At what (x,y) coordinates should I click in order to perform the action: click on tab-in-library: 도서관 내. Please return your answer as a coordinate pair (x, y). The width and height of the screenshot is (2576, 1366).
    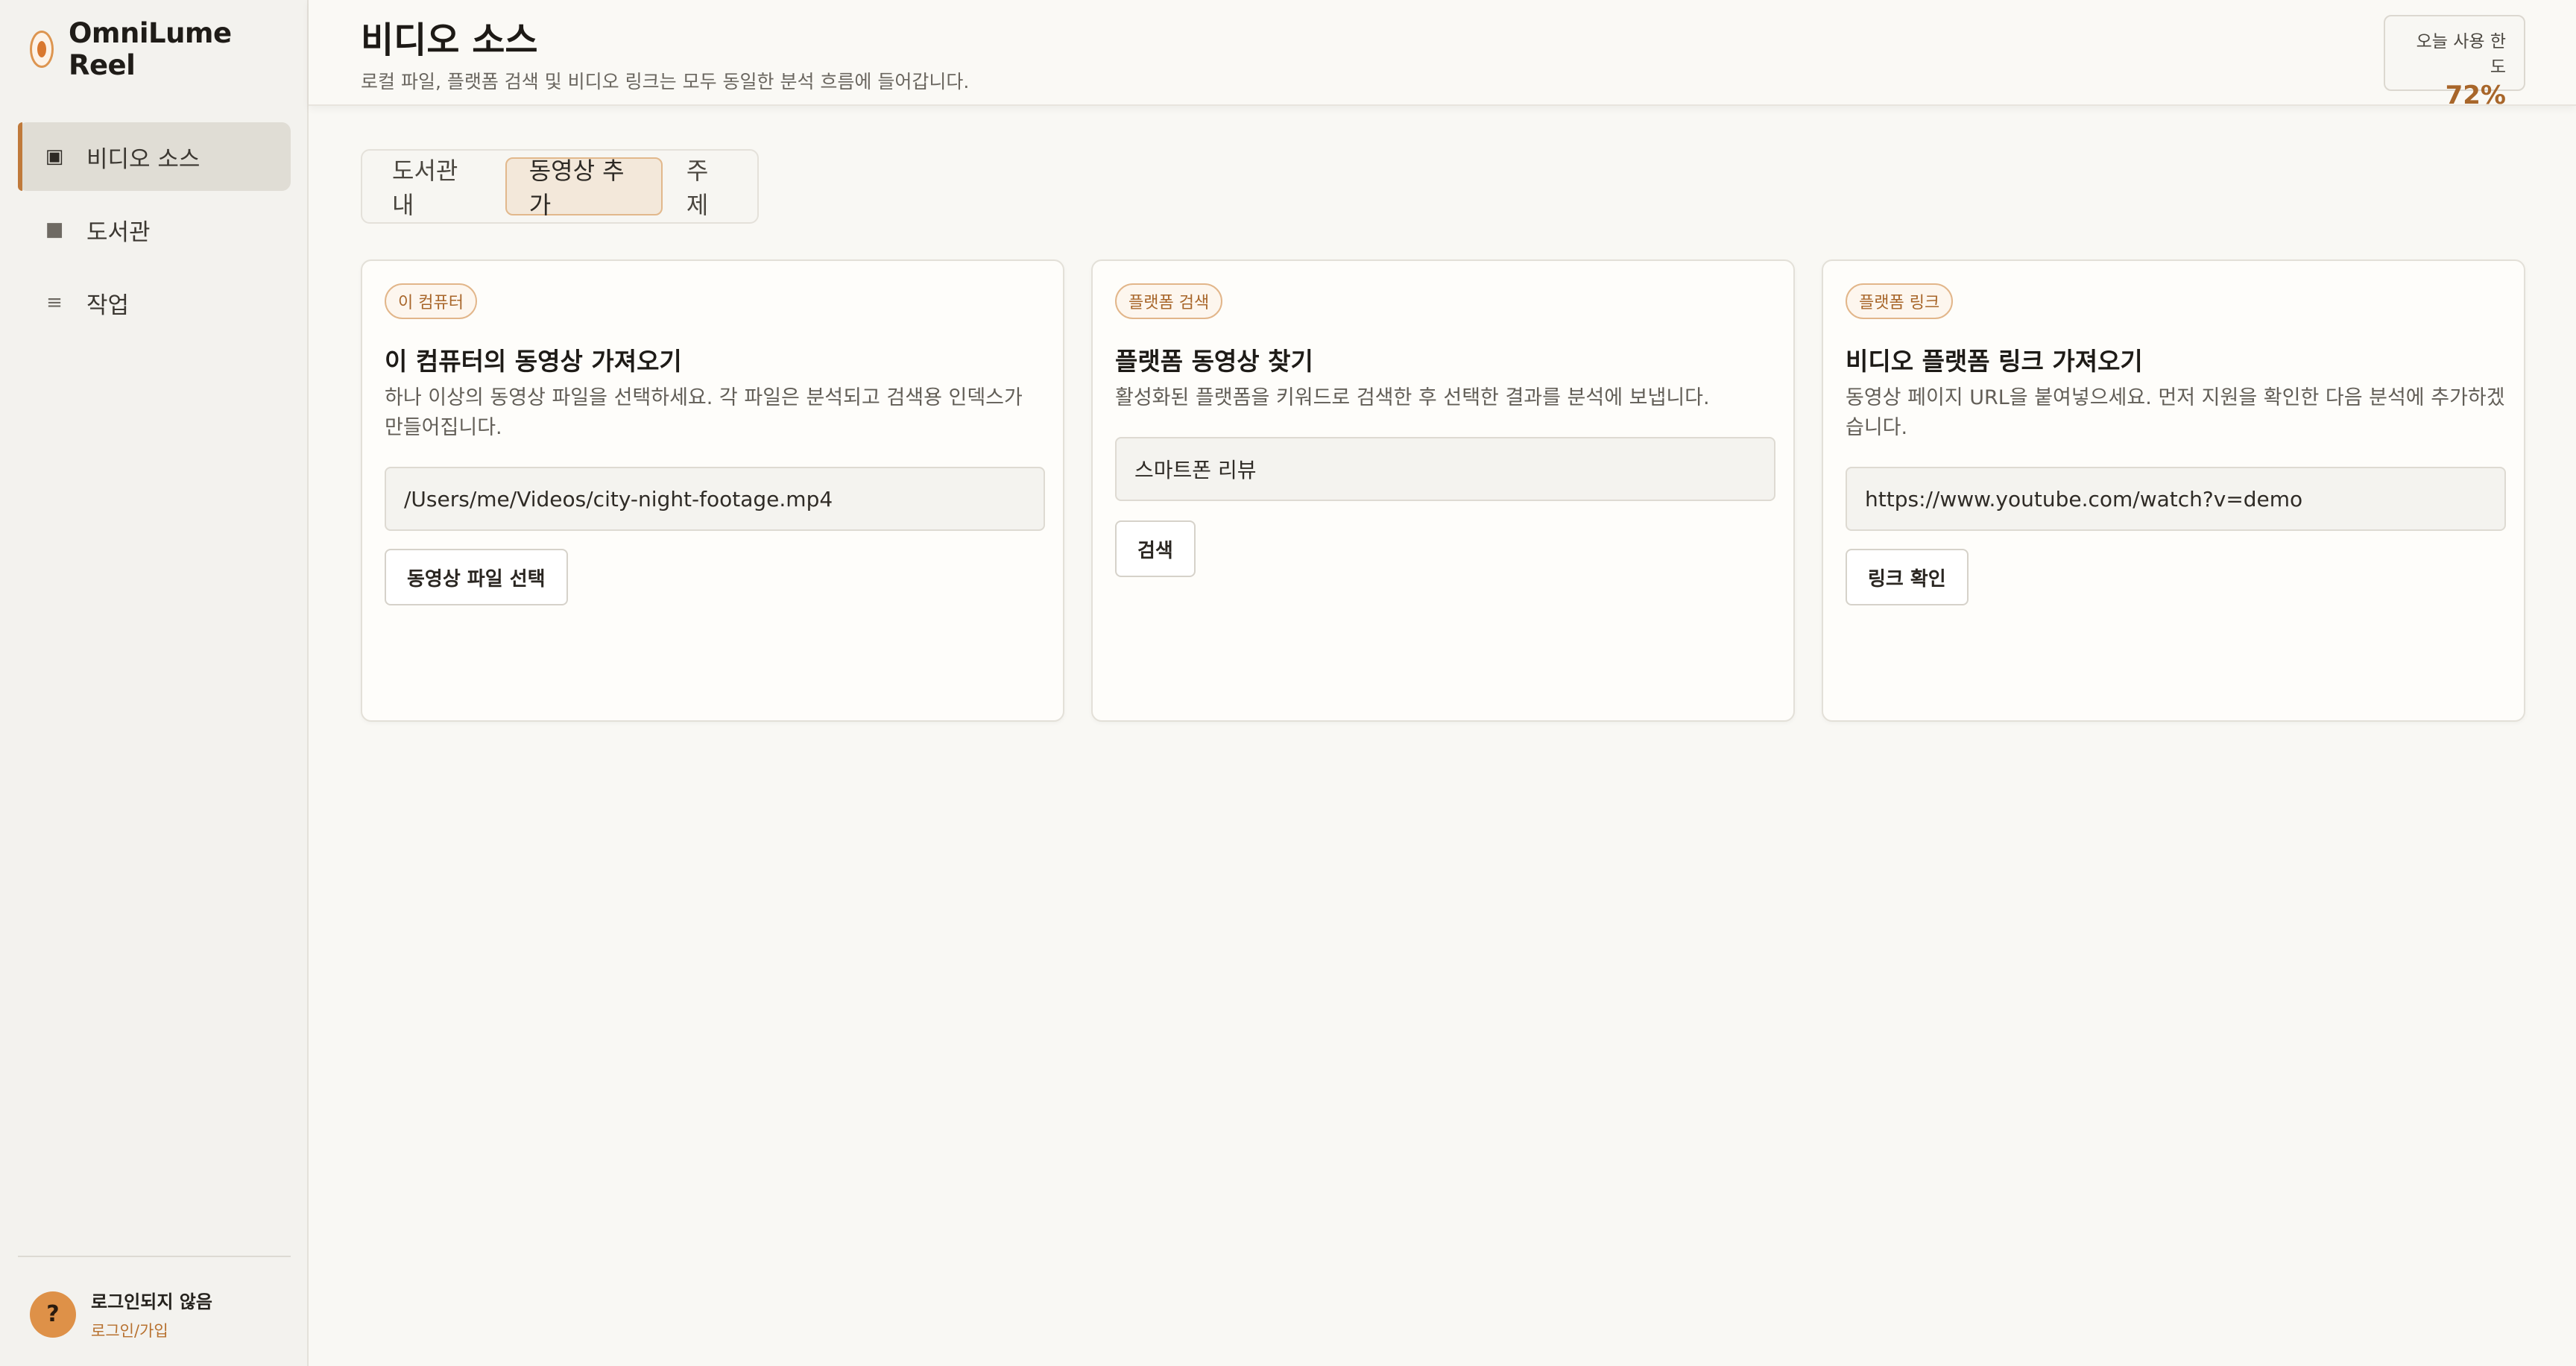
    Looking at the image, I should click on (436, 188).